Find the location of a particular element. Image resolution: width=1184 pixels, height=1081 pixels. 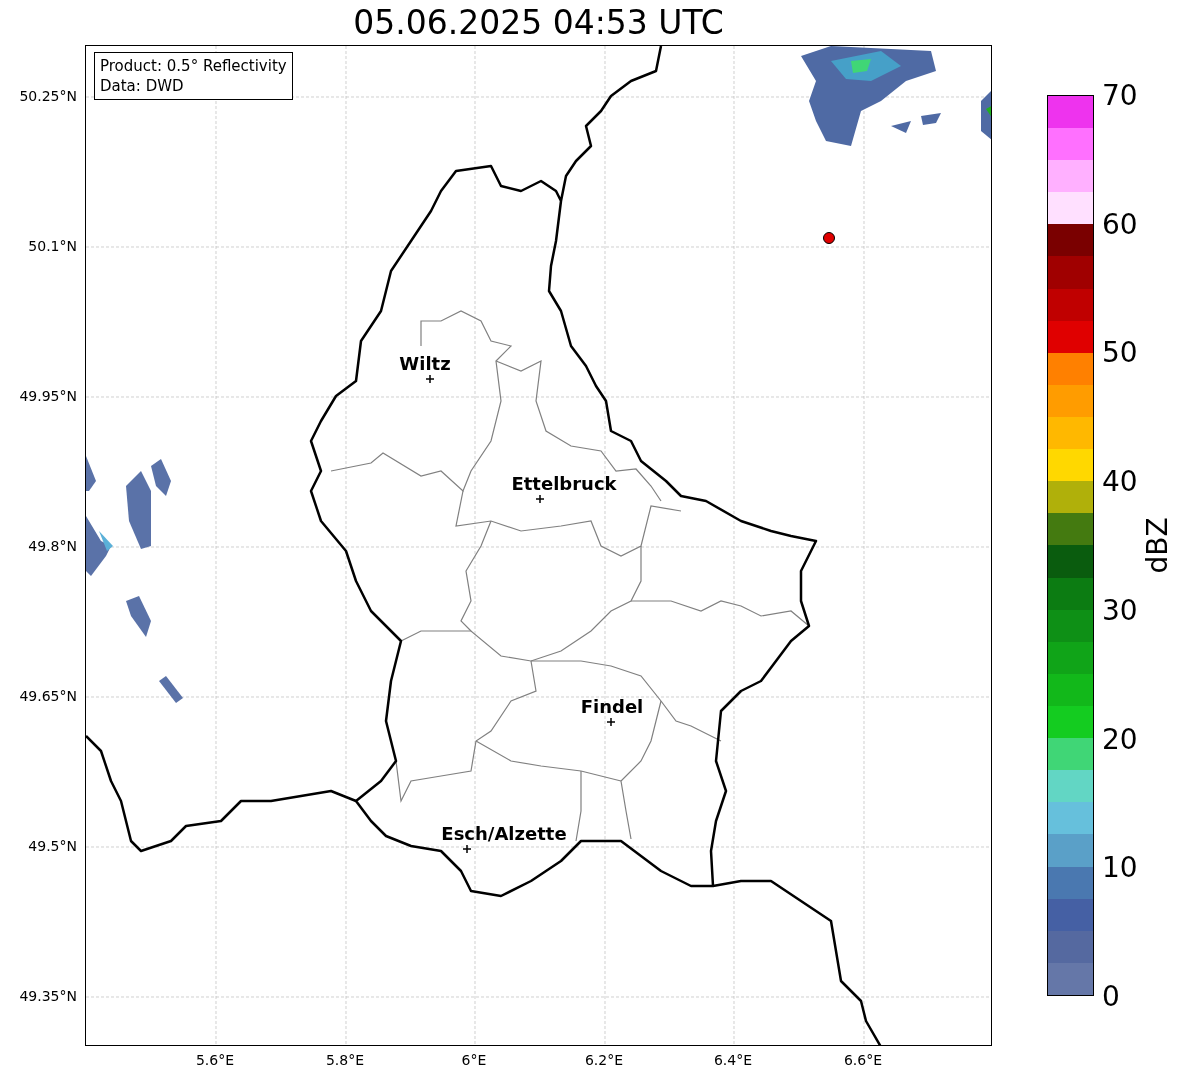

latitude-label: 50.25°N is located at coordinates (48, 96).